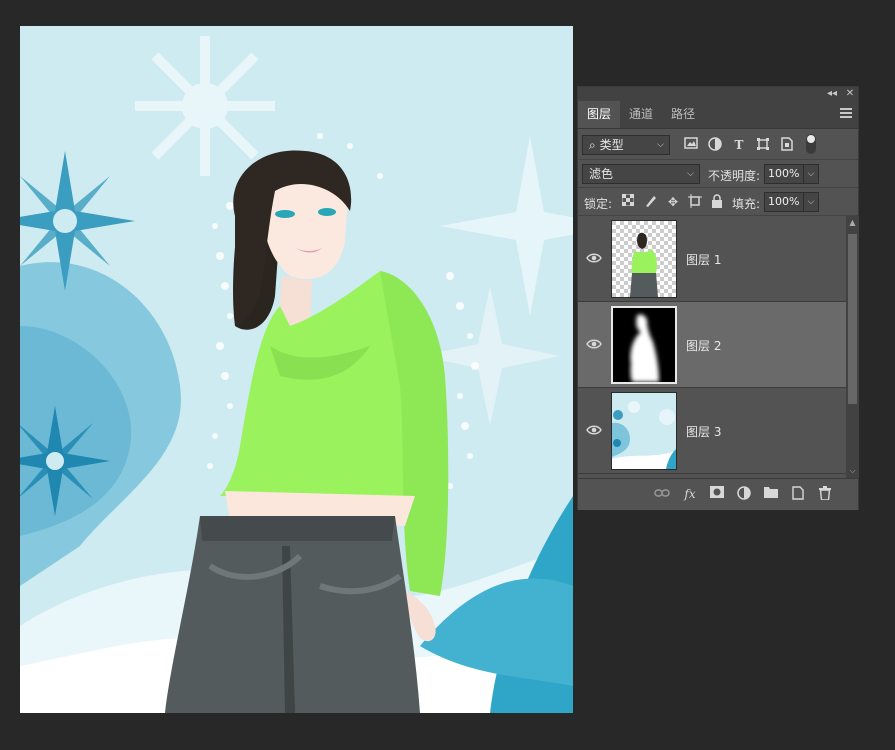  What do you see at coordinates (611, 145) in the screenshot?
I see `filter-type-label: 类型` at bounding box center [611, 145].